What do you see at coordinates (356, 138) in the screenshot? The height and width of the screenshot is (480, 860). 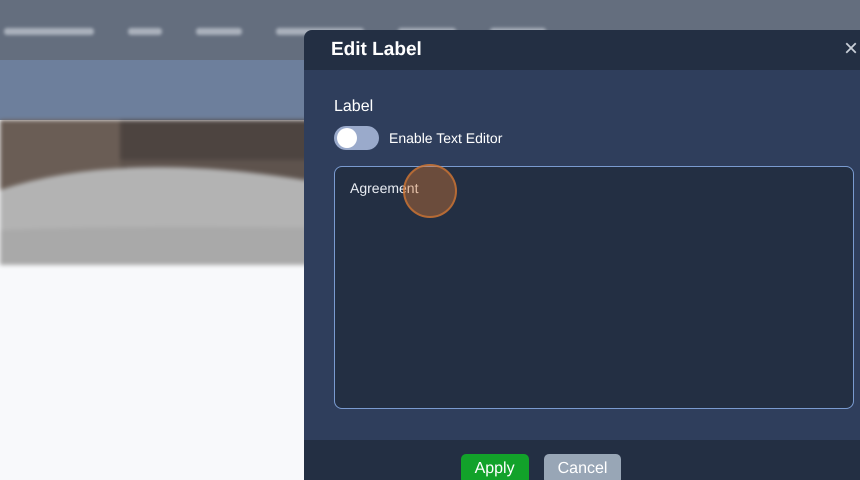 I see `toggle-switch` at bounding box center [356, 138].